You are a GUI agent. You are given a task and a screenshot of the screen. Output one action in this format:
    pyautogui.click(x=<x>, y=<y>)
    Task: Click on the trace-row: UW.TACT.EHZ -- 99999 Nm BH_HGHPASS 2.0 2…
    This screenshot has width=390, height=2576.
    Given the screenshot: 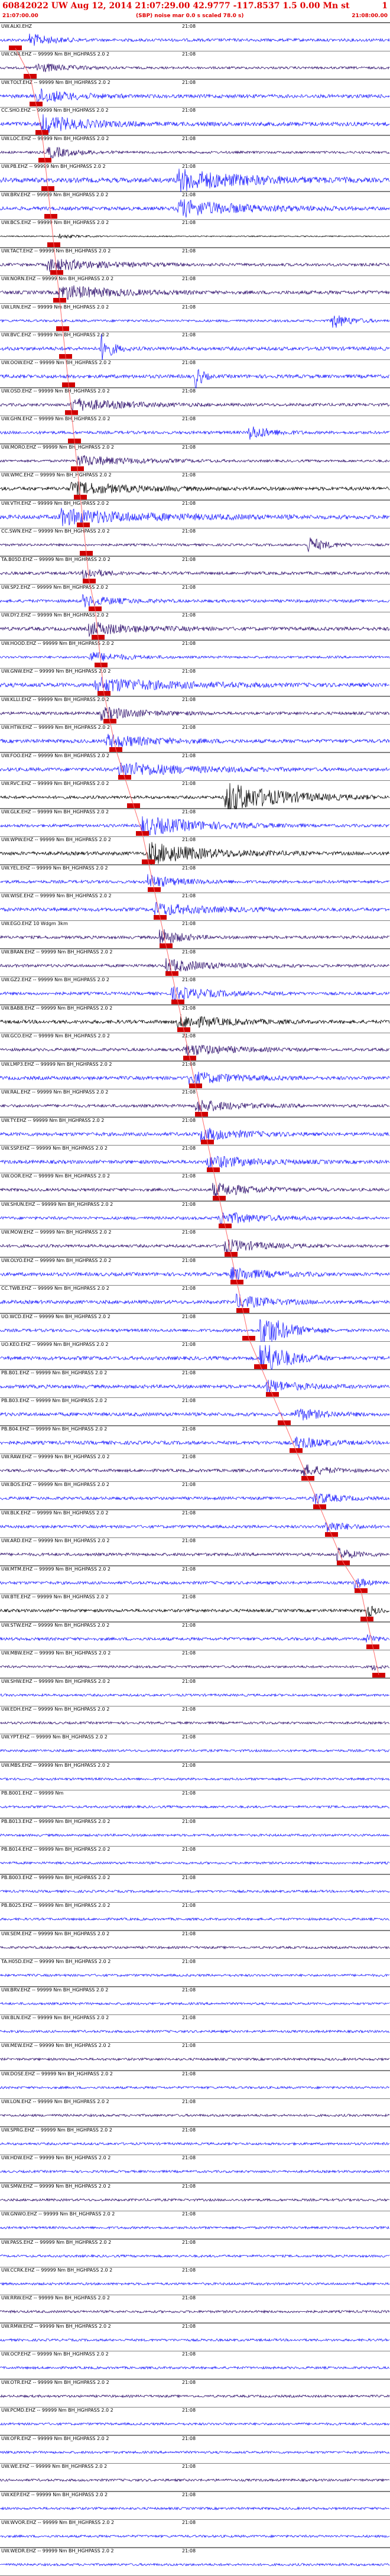 What is the action you would take?
    pyautogui.click(x=195, y=262)
    